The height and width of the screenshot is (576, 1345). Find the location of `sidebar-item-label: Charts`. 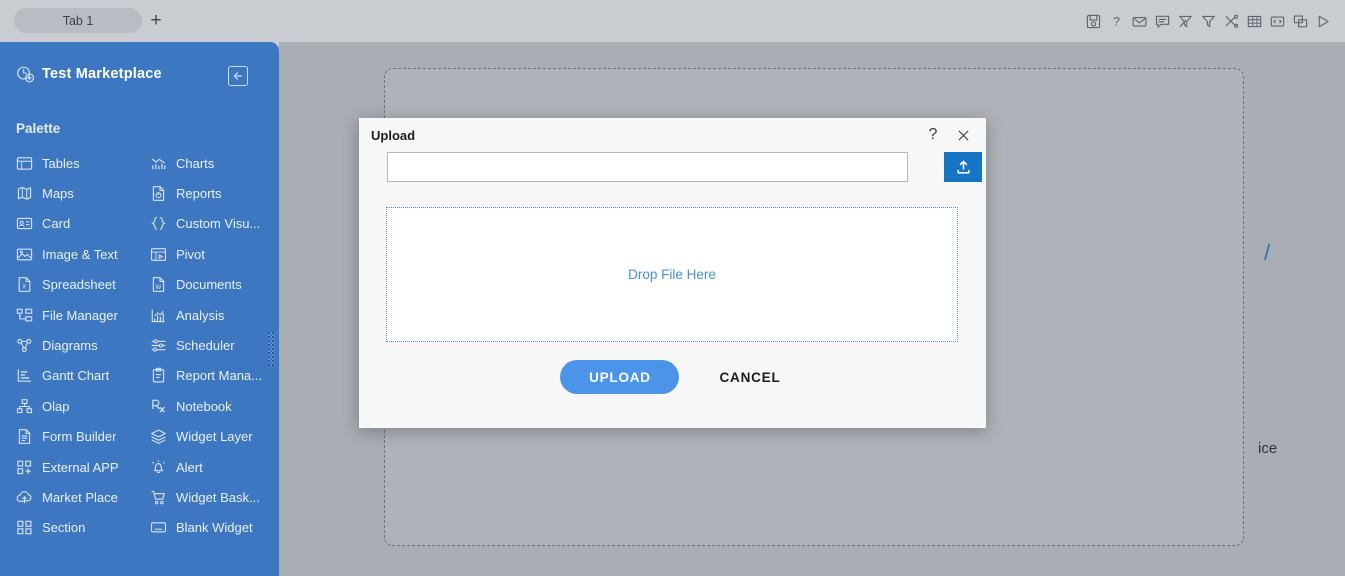

sidebar-item-label: Charts is located at coordinates (195, 163).